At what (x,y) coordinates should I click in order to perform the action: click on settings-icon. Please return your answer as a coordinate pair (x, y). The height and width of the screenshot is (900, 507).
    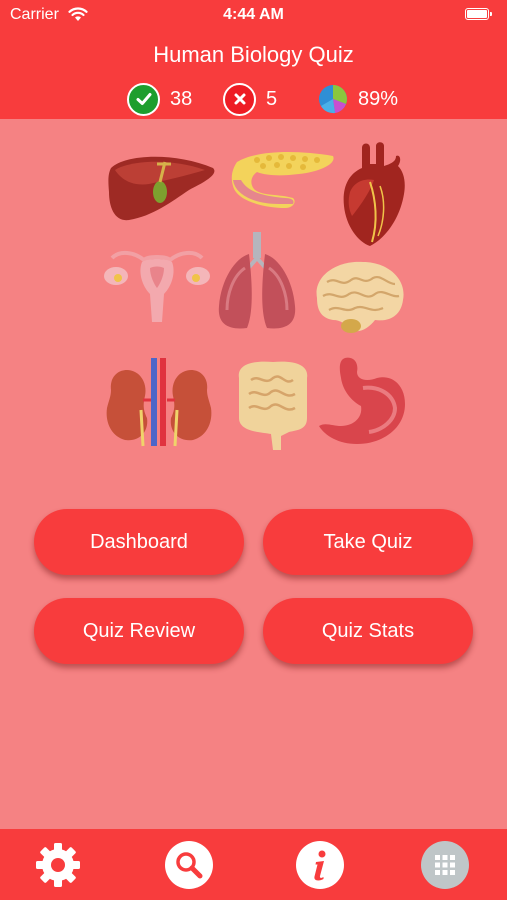
    Looking at the image, I should click on (58, 865).